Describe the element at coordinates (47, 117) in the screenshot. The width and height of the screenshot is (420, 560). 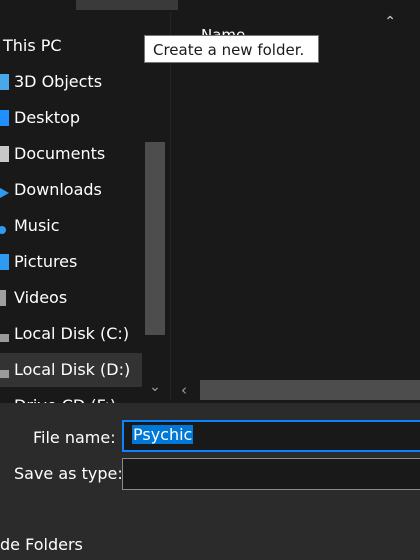
I see `nav-item-label: Desktop` at that location.